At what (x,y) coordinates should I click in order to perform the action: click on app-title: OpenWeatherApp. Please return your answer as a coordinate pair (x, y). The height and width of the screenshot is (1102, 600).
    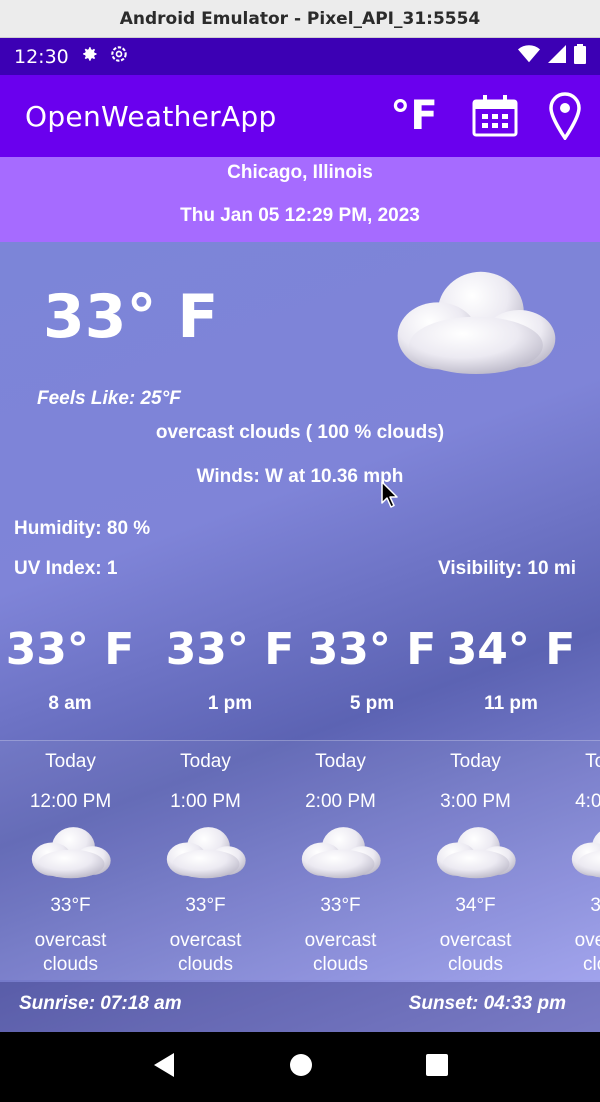
    Looking at the image, I should click on (151, 116).